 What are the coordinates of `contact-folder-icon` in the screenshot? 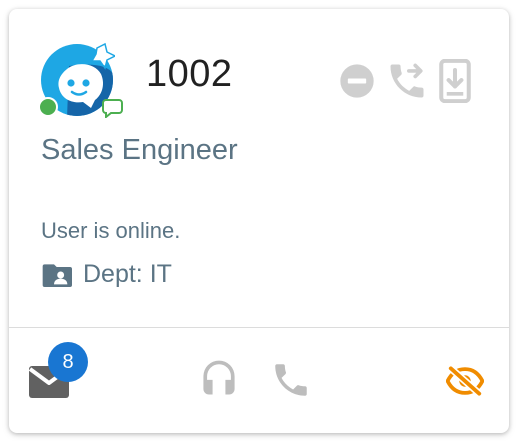 It's located at (57, 275).